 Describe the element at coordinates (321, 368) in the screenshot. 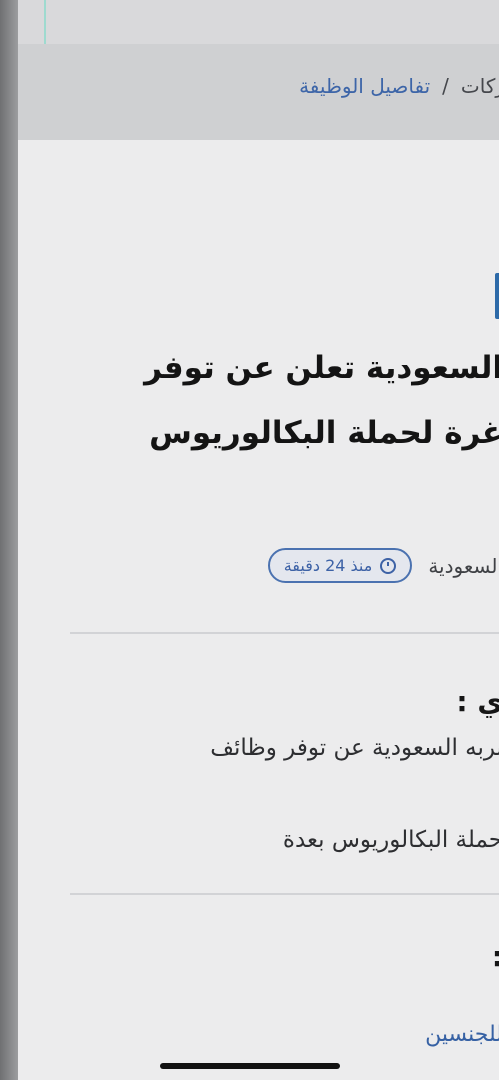

I see `job-title-line-1: السعودية تعلن عن توفر` at that location.